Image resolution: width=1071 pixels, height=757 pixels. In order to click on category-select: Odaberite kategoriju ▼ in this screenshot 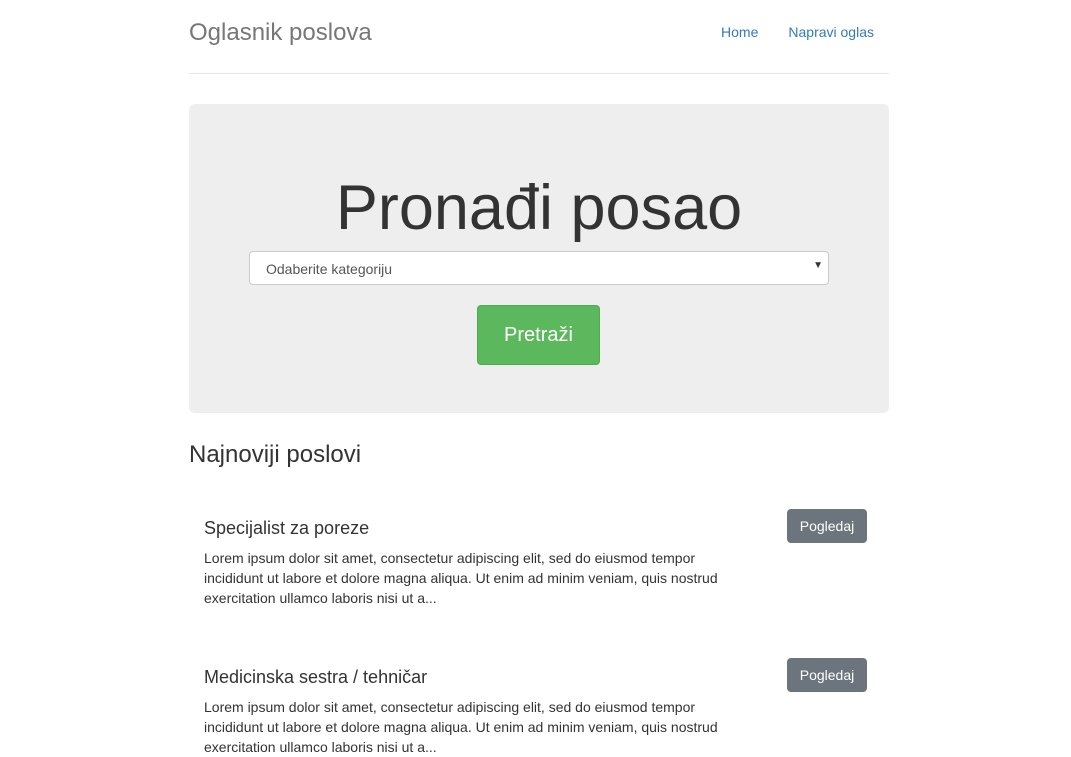, I will do `click(539, 268)`.